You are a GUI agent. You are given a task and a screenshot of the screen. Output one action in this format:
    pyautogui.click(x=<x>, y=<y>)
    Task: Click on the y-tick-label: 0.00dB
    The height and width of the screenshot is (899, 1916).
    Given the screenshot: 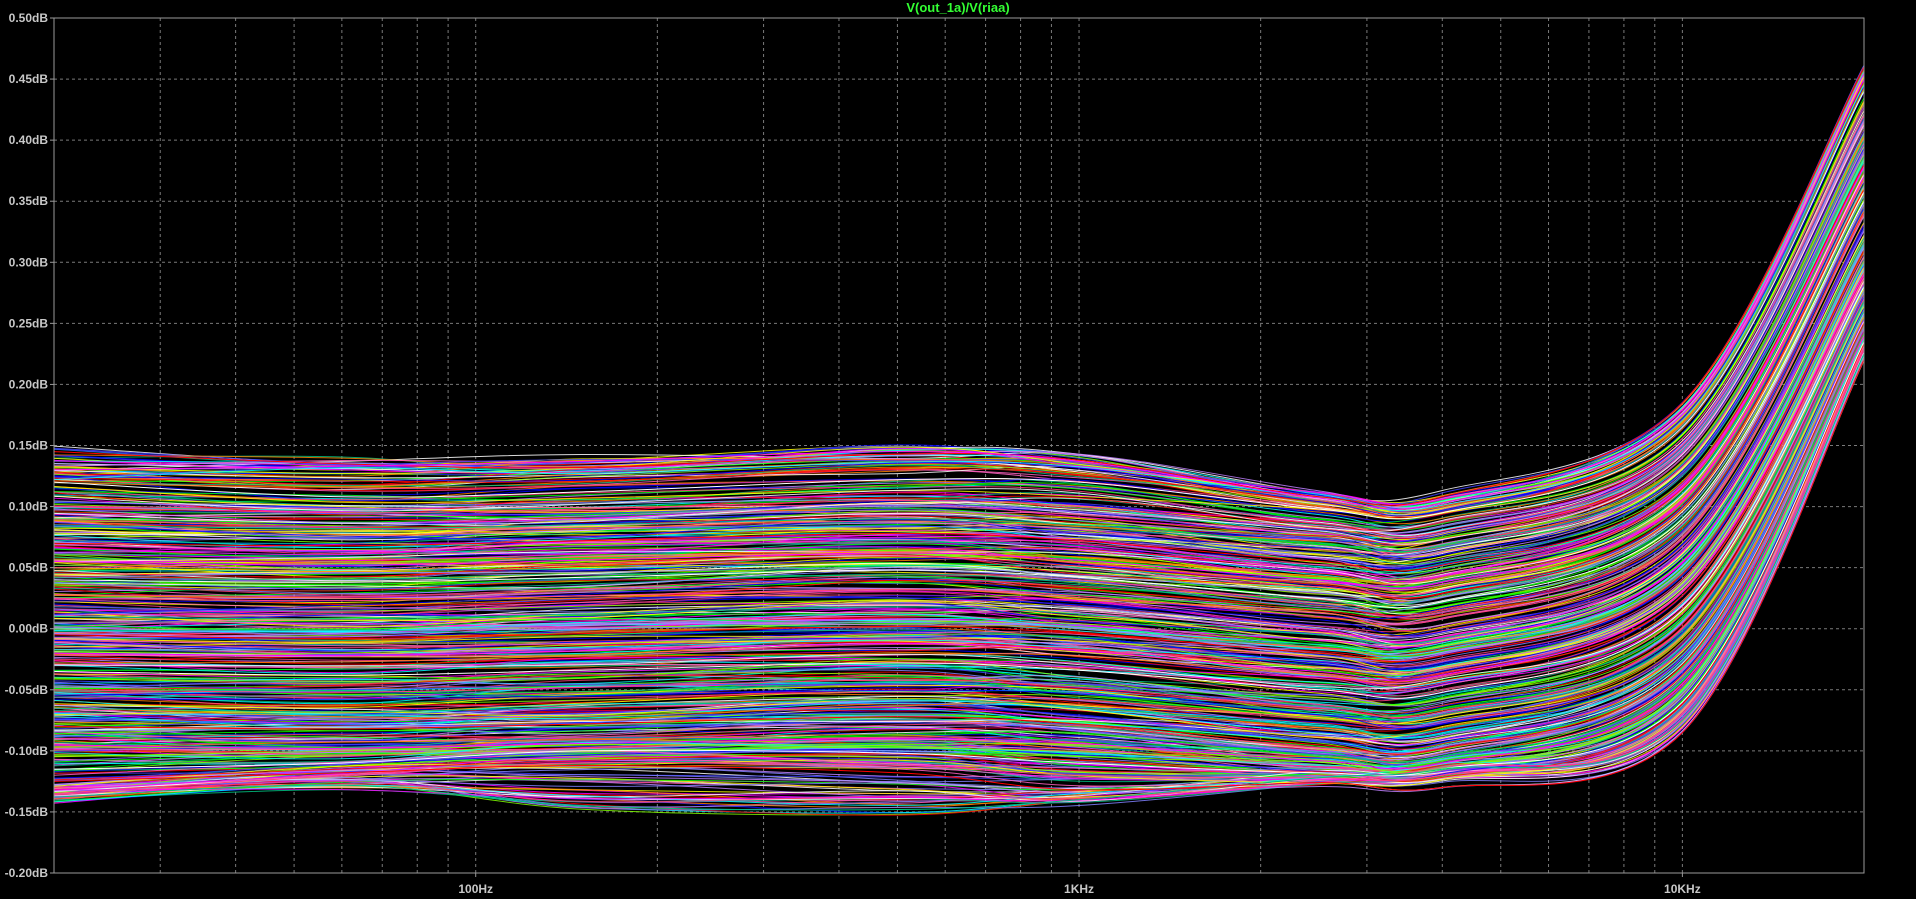 What is the action you would take?
    pyautogui.click(x=29, y=629)
    